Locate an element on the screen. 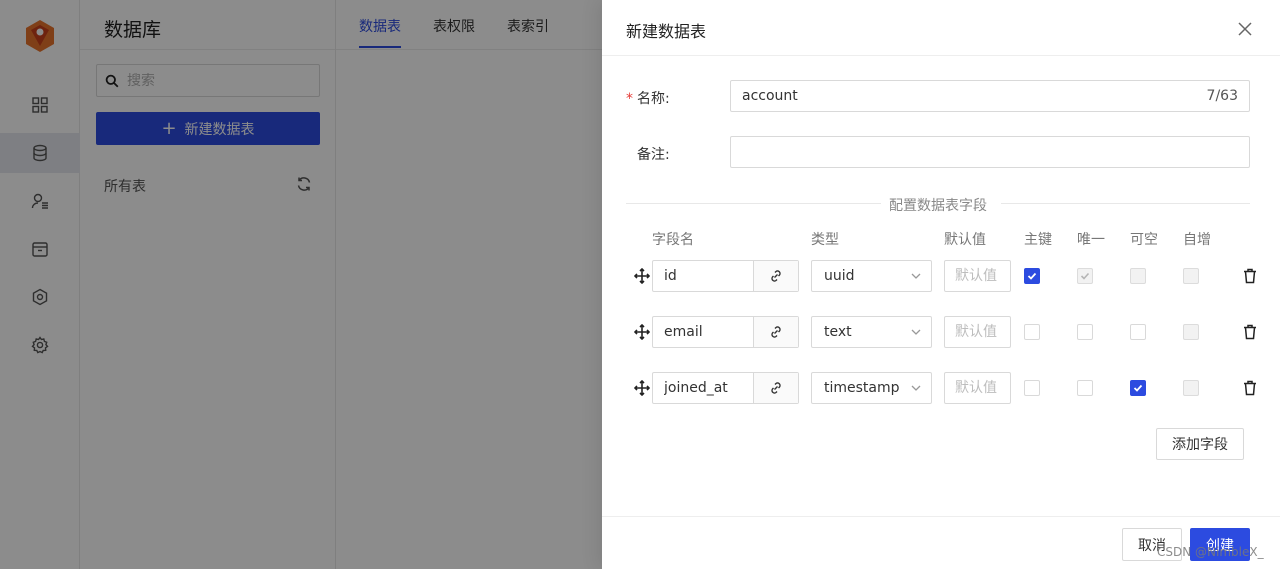 The height and width of the screenshot is (569, 1280). name-char-count: 7/63 is located at coordinates (1222, 96).